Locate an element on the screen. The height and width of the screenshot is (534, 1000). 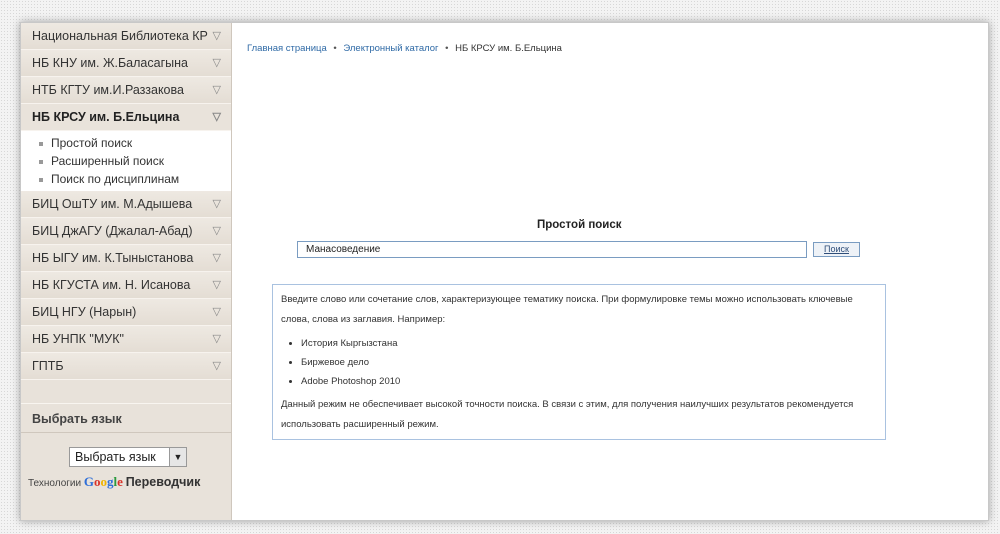
sidebar-item-label: НБ КРСУ им. Б.Ельцина is located at coordinates (106, 117).